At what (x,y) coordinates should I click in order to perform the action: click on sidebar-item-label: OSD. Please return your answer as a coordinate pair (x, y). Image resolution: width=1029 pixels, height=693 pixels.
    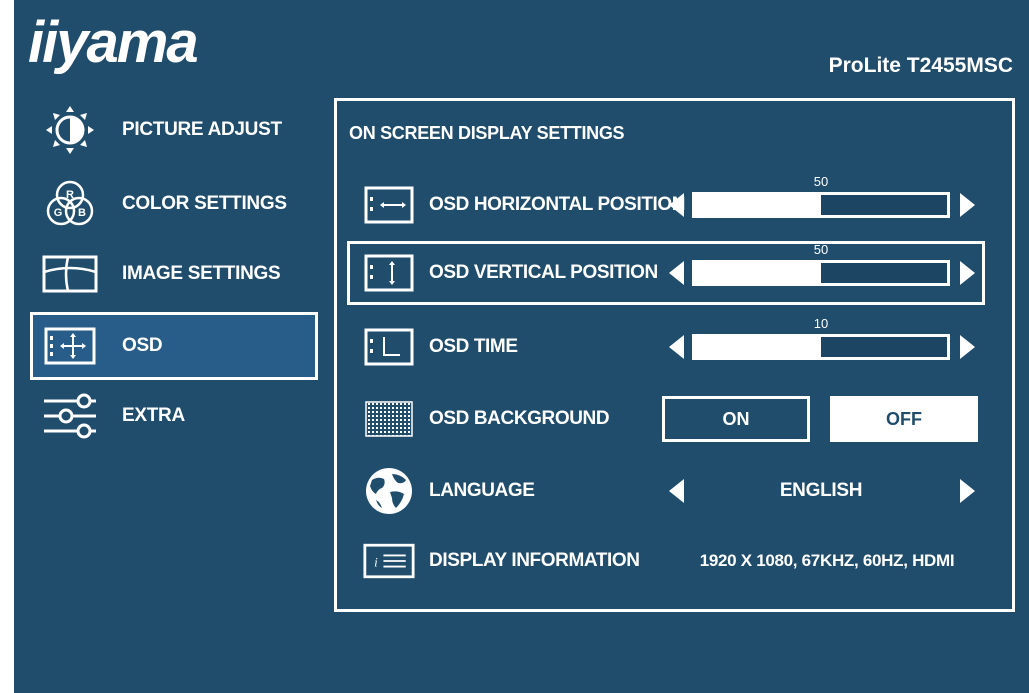
    Looking at the image, I should click on (142, 345).